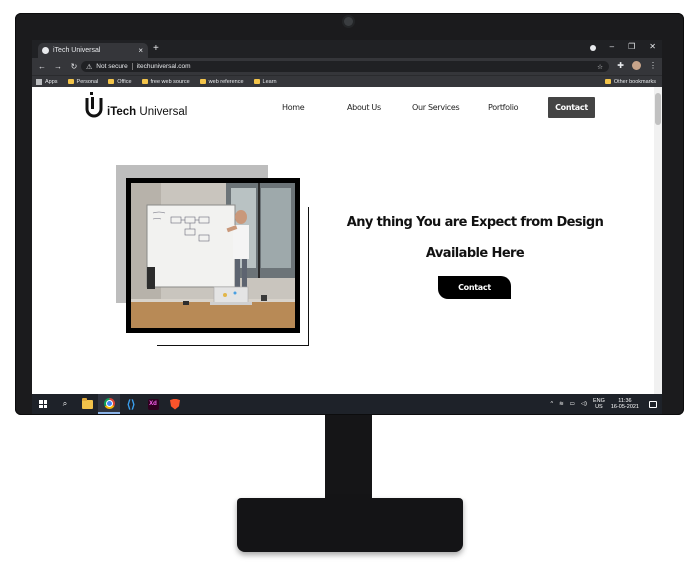 Image resolution: width=700 pixels, height=562 pixels. What do you see at coordinates (226, 81) in the screenshot?
I see `bookmark-label: web reference` at bounding box center [226, 81].